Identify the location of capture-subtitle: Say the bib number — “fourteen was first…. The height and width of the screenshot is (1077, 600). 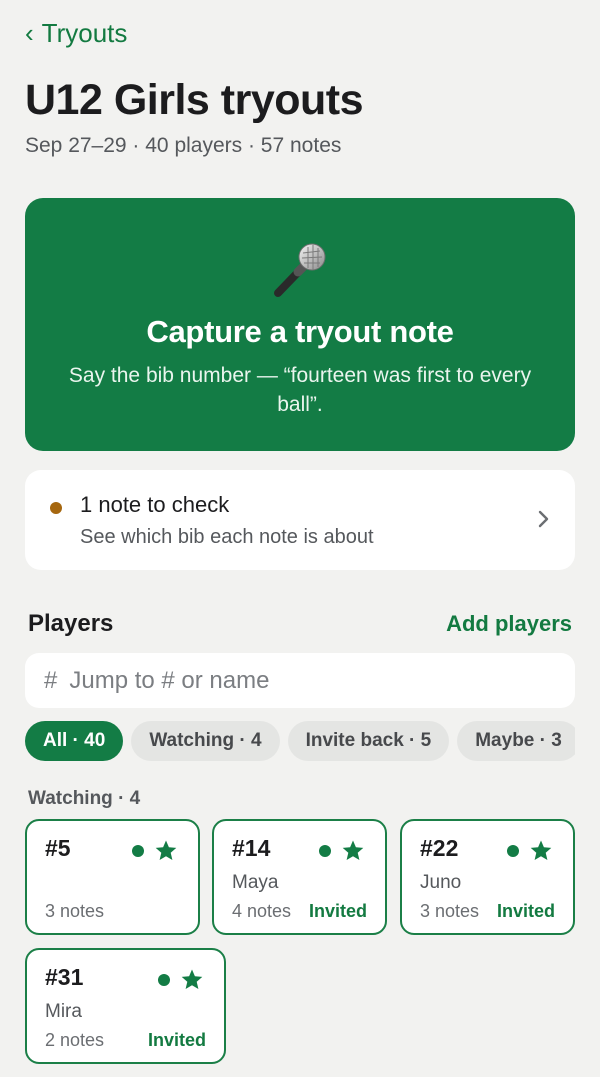
(300, 390).